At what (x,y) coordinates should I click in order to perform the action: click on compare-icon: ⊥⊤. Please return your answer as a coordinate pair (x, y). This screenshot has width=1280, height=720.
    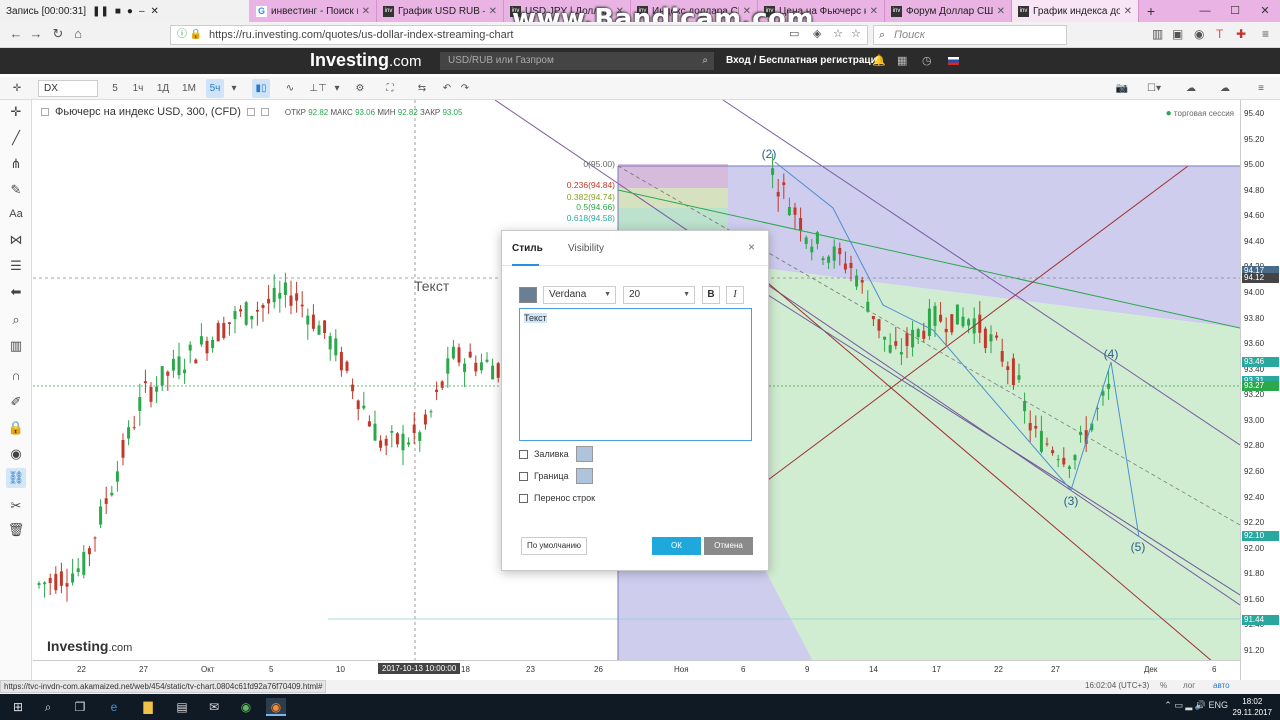
    Looking at the image, I should click on (318, 88).